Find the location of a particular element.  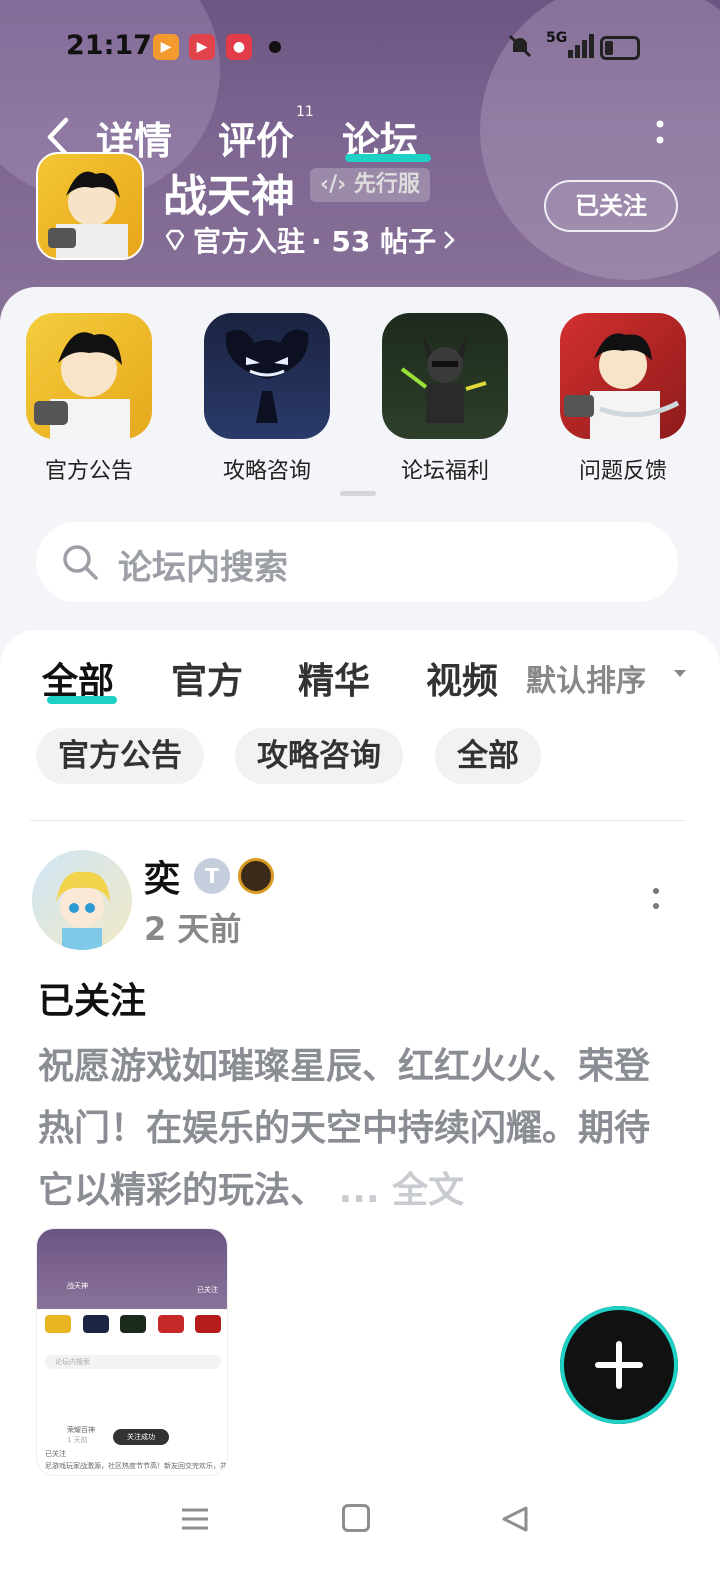

shortcut-forum-benefits: 论坛福利 is located at coordinates (445, 399).